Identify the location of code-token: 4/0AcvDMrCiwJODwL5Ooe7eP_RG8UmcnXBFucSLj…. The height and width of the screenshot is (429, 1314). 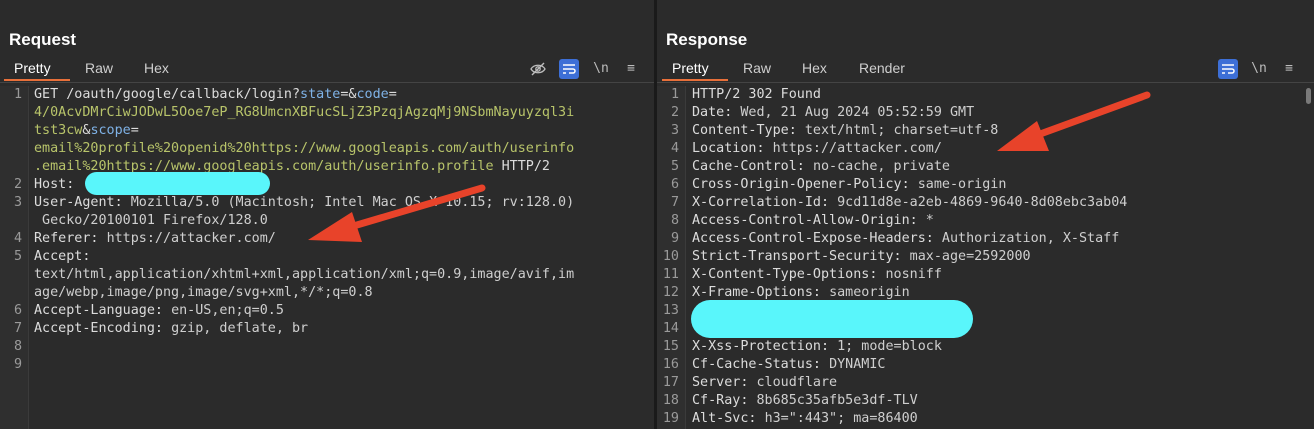
(304, 112).